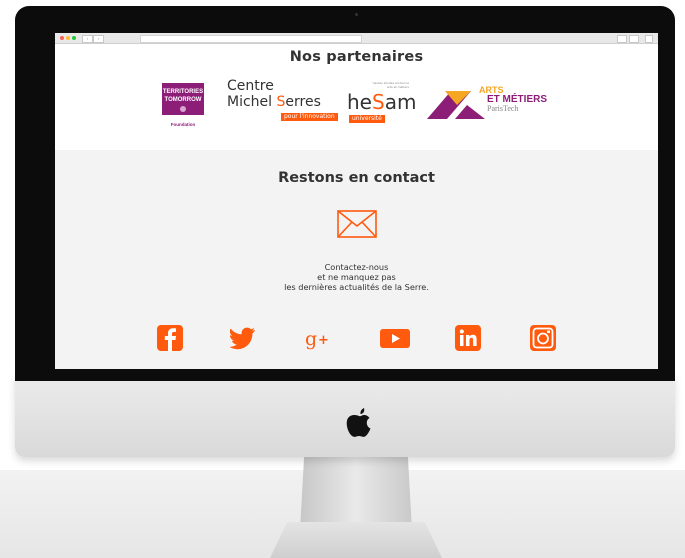 The width and height of the screenshot is (685, 558). Describe the element at coordinates (382, 102) in the screenshot. I see `hesam-wordmark: heSam` at that location.